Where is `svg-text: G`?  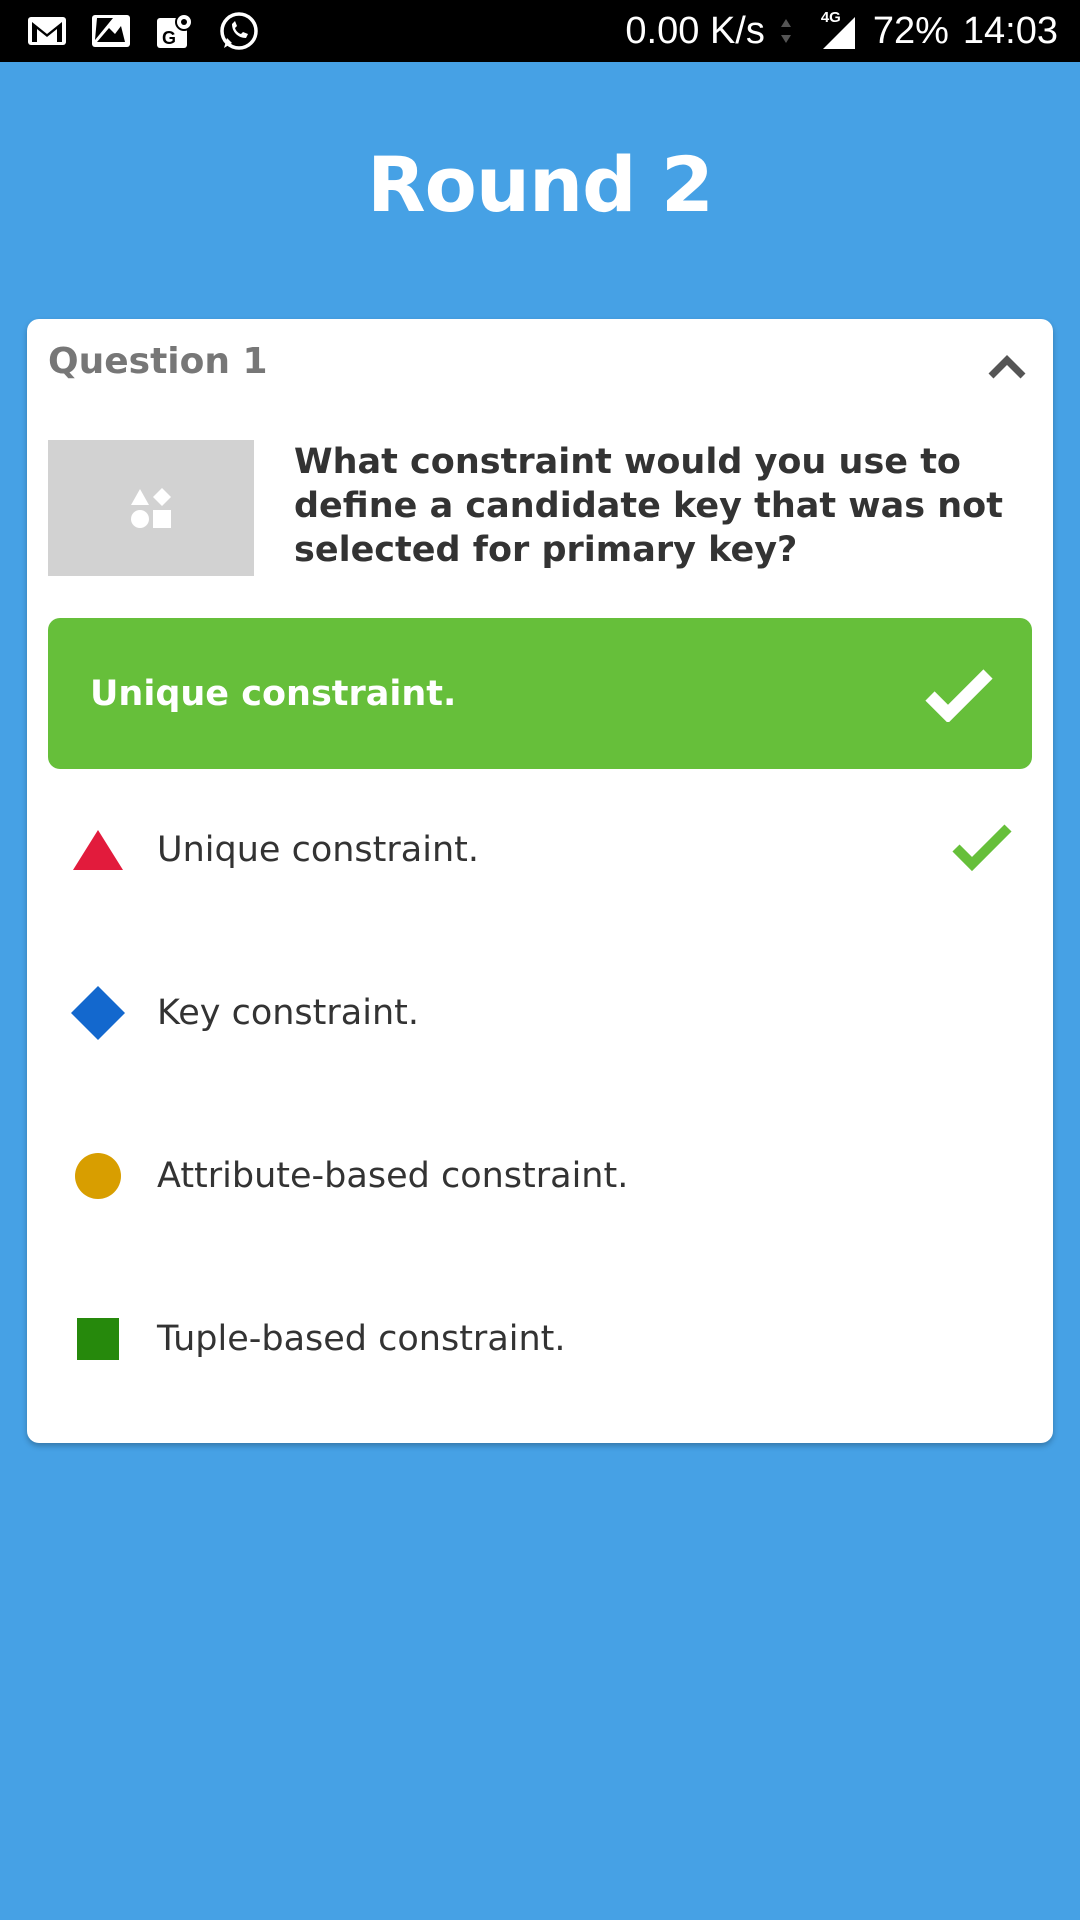 svg-text: G is located at coordinates (169, 38).